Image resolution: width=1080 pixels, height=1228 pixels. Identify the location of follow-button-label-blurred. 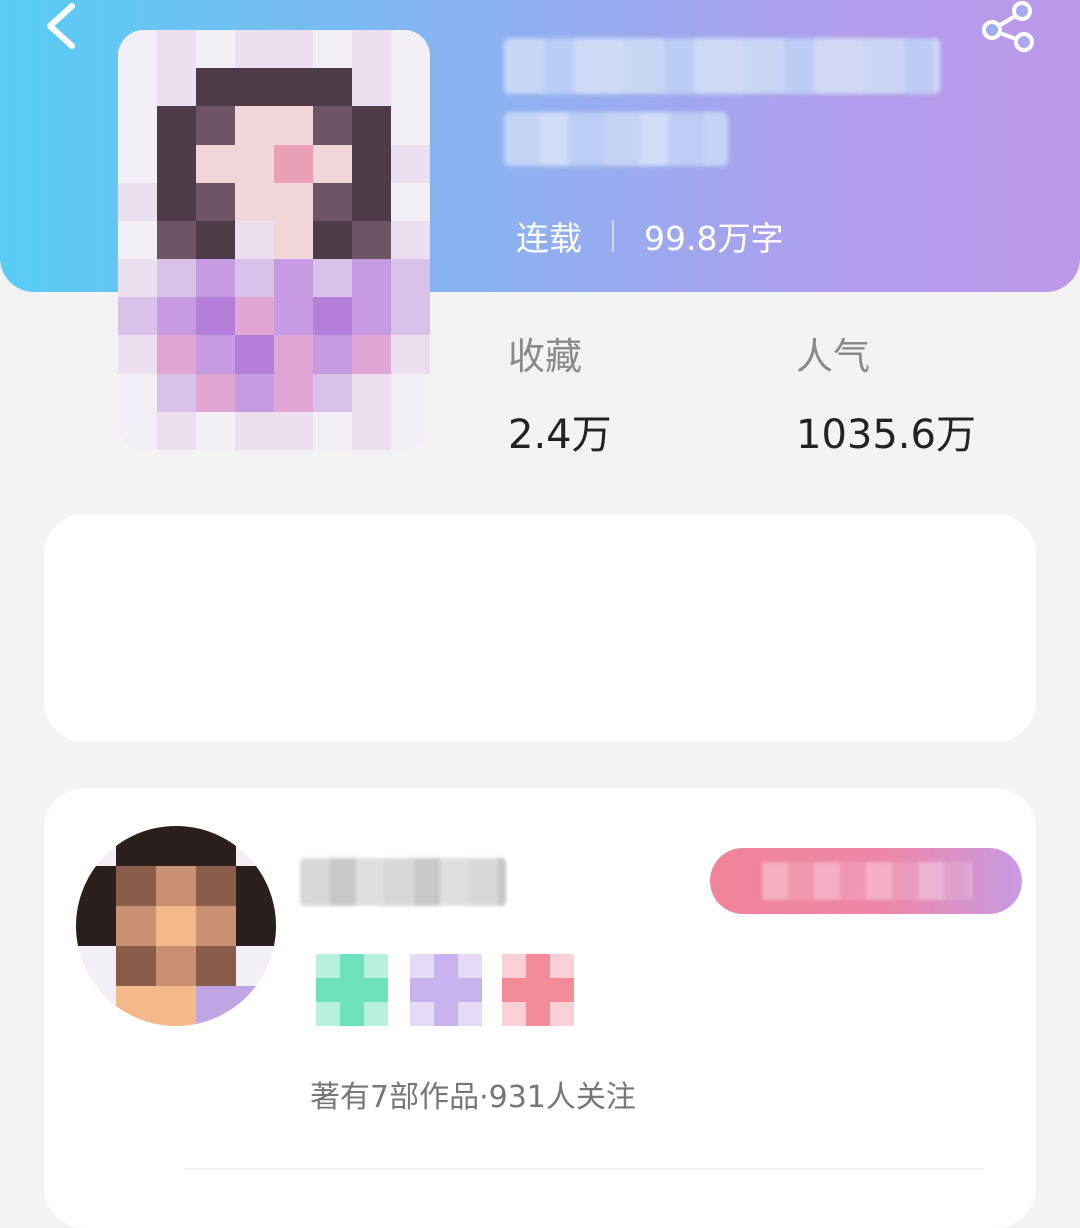
(867, 881).